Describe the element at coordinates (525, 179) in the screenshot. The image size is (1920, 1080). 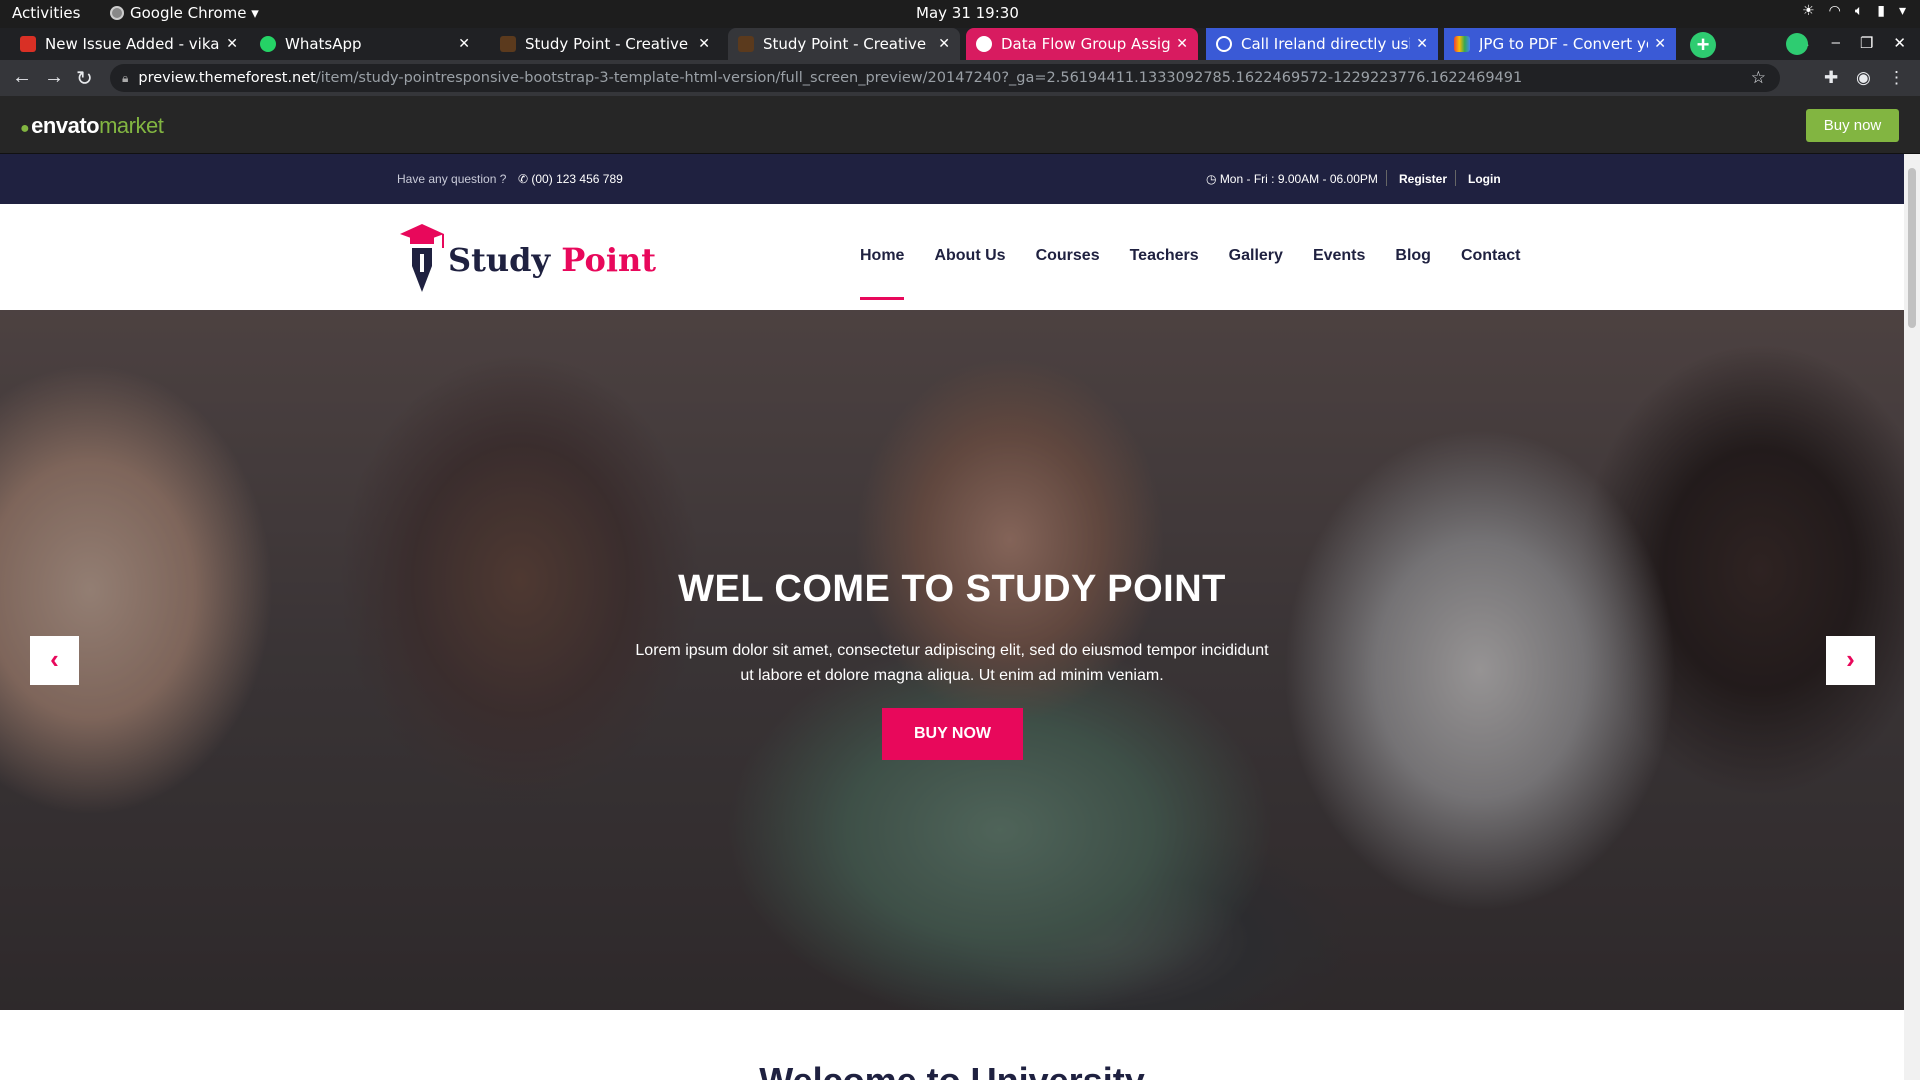
I see `phone-icon: ✆` at that location.